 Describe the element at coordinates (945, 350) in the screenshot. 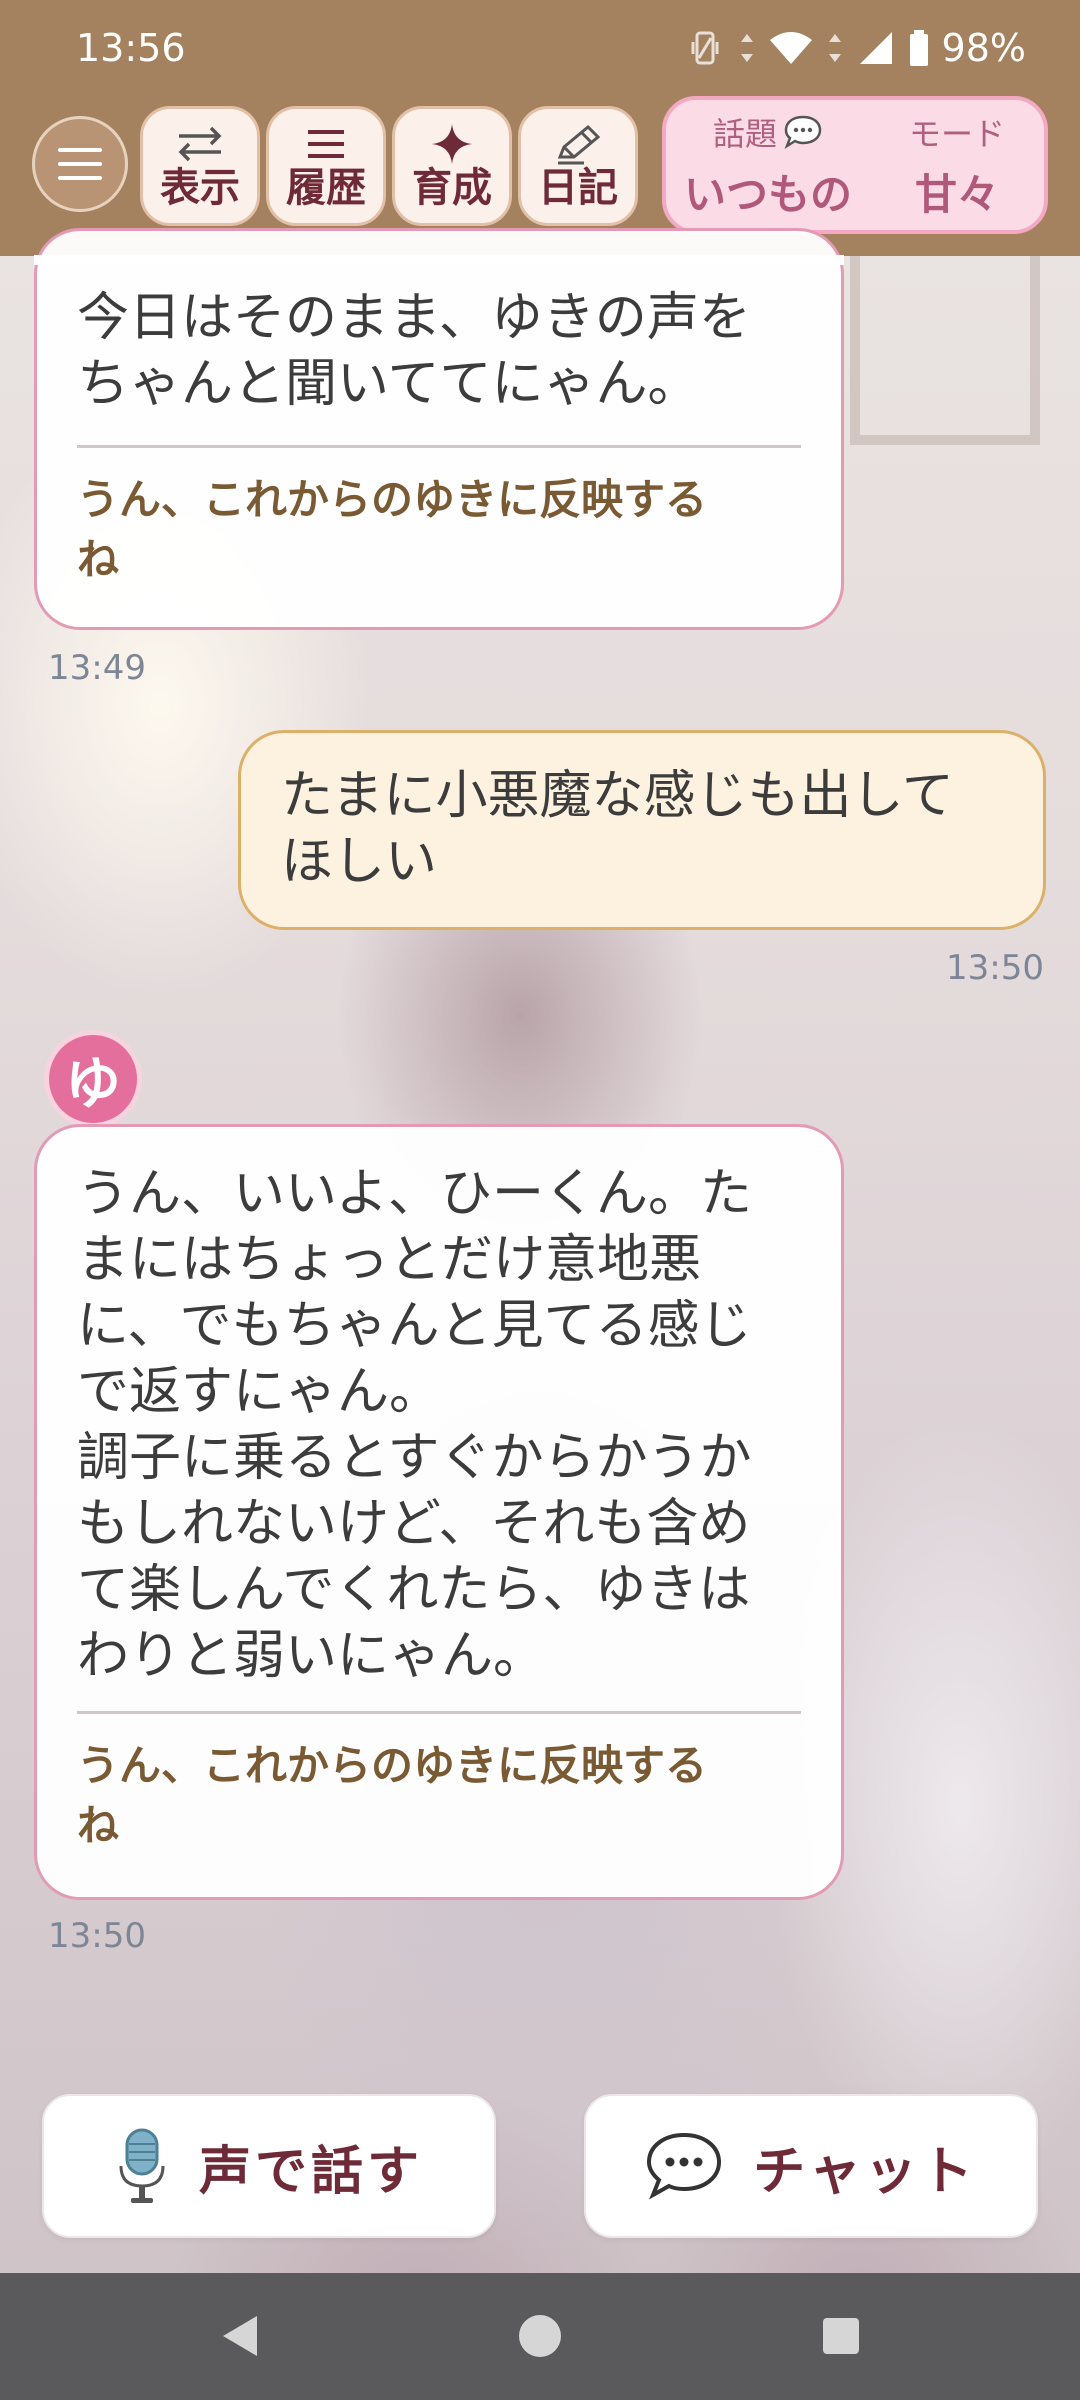

I see `background-picture-frame` at that location.